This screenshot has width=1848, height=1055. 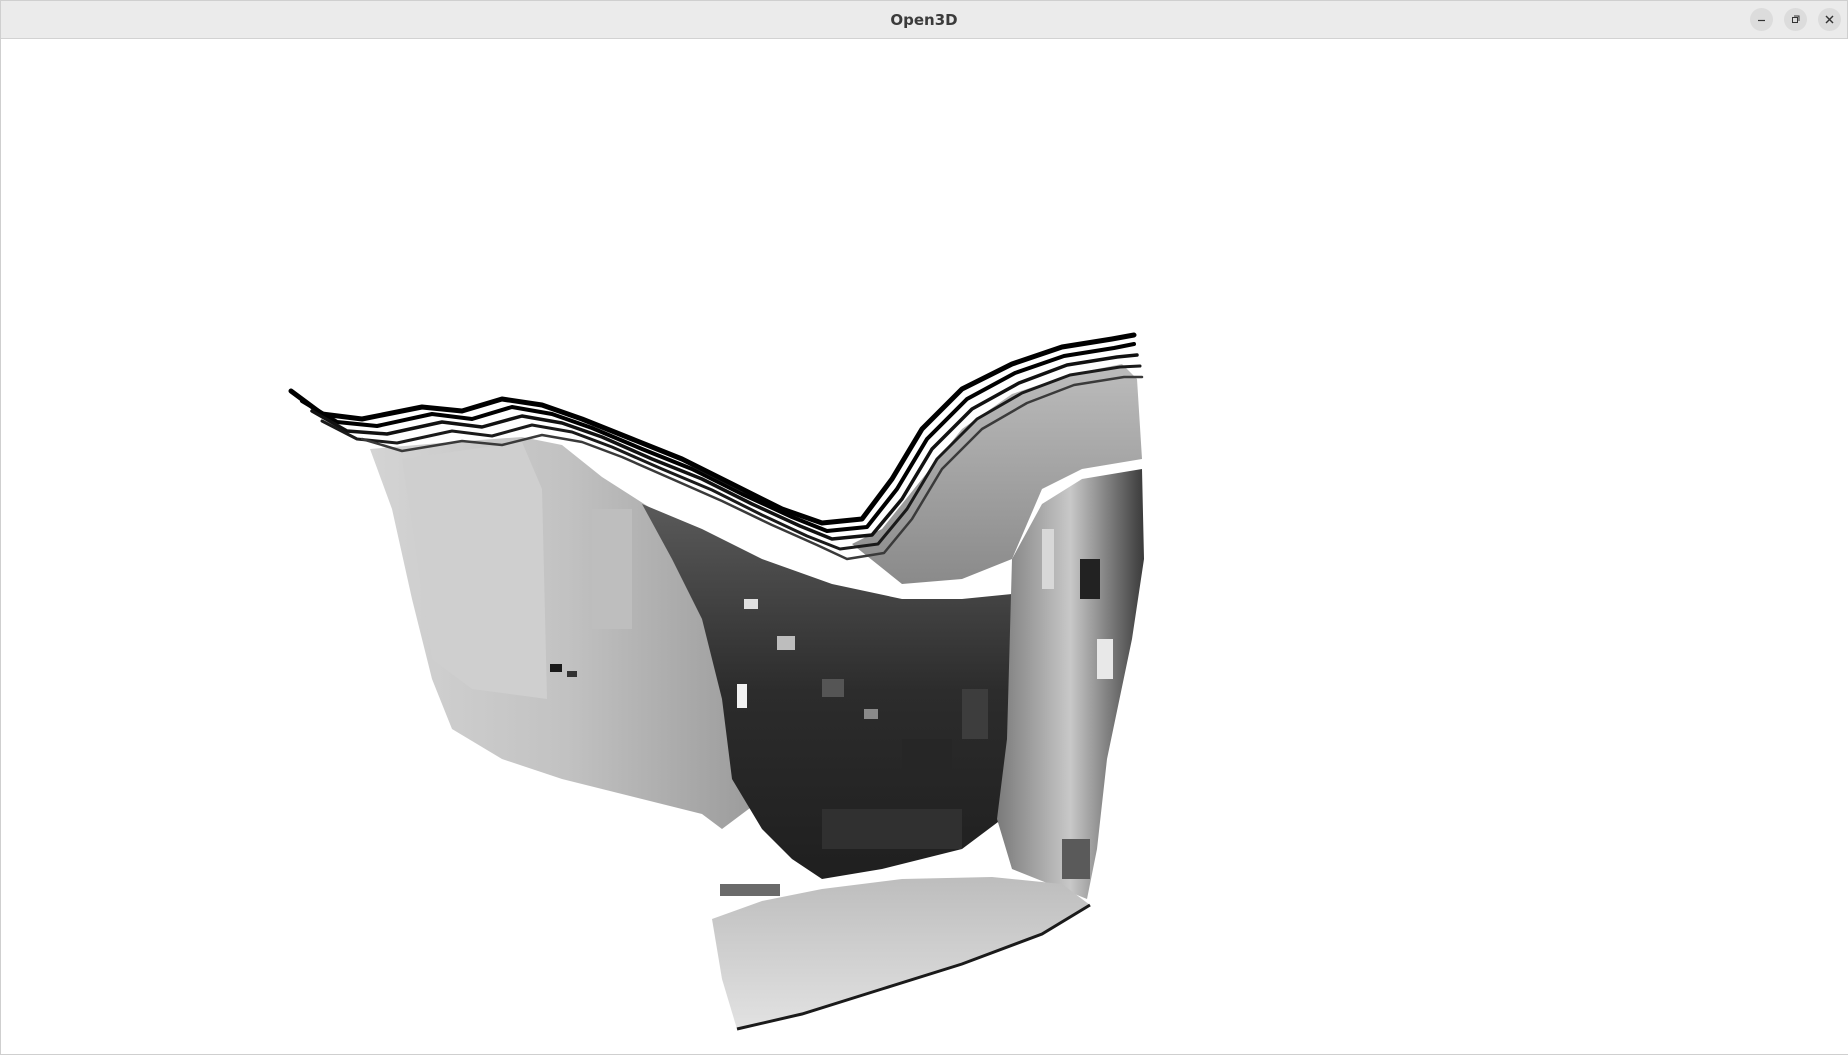 What do you see at coordinates (901, 953) in the screenshot?
I see `floor-surface` at bounding box center [901, 953].